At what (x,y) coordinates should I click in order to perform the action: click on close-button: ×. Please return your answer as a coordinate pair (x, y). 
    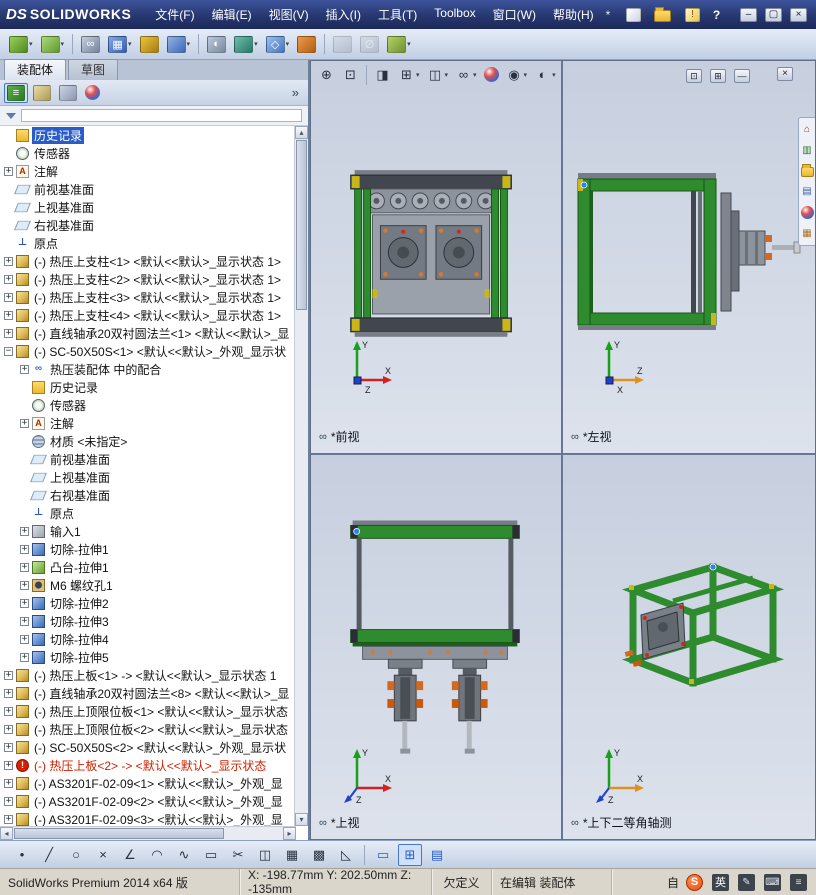
    Looking at the image, I should click on (798, 15).